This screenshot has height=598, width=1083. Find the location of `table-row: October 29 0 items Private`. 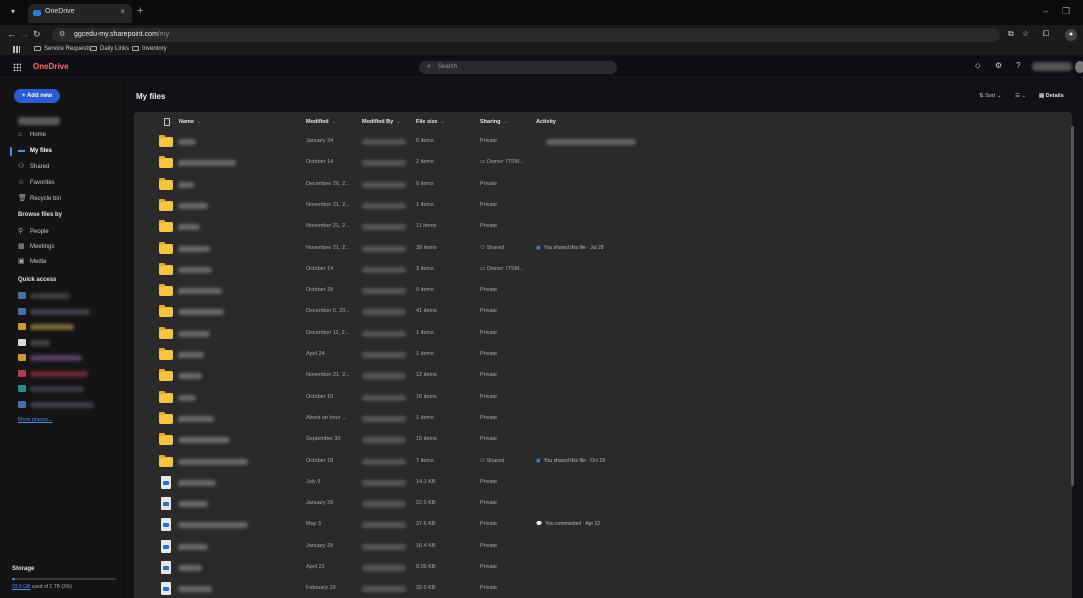

table-row: October 29 0 items Private is located at coordinates (603, 290).